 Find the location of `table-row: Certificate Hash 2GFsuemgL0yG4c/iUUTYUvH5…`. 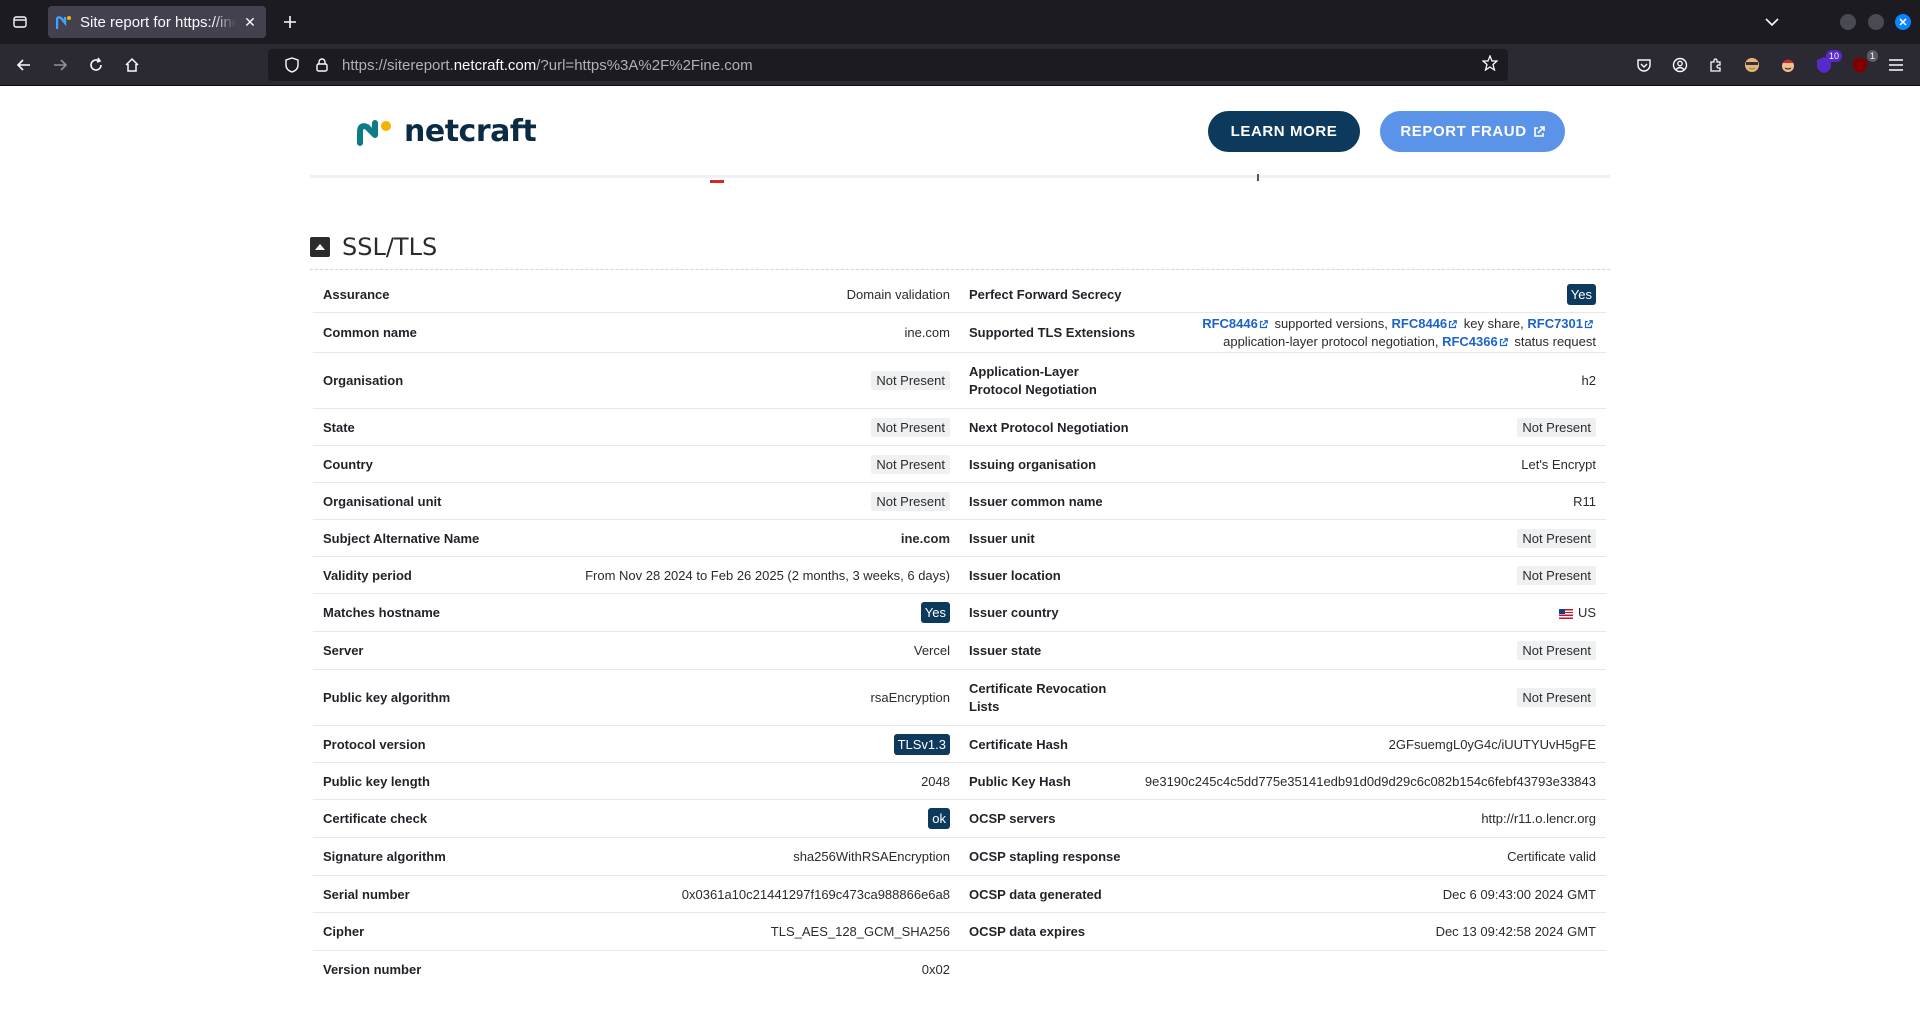

table-row: Certificate Hash 2GFsuemgL0yG4c/iUUTYUvH5… is located at coordinates (1282, 744).